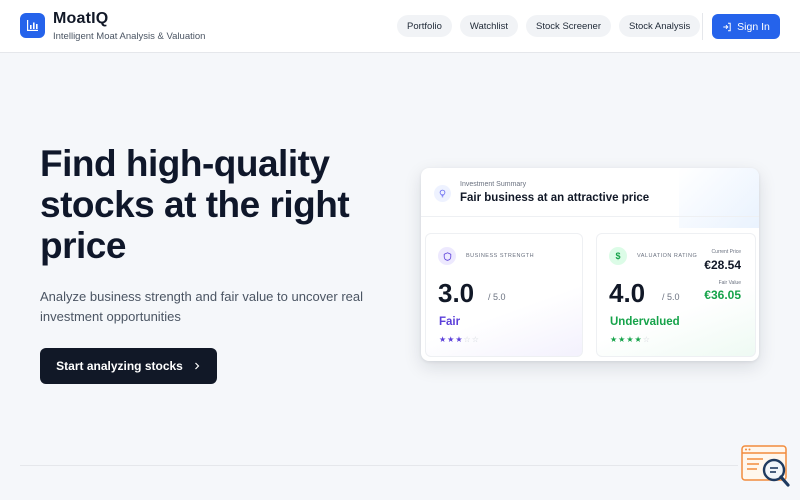  Describe the element at coordinates (753, 26) in the screenshot. I see `sign-in-label: Sign In` at that location.